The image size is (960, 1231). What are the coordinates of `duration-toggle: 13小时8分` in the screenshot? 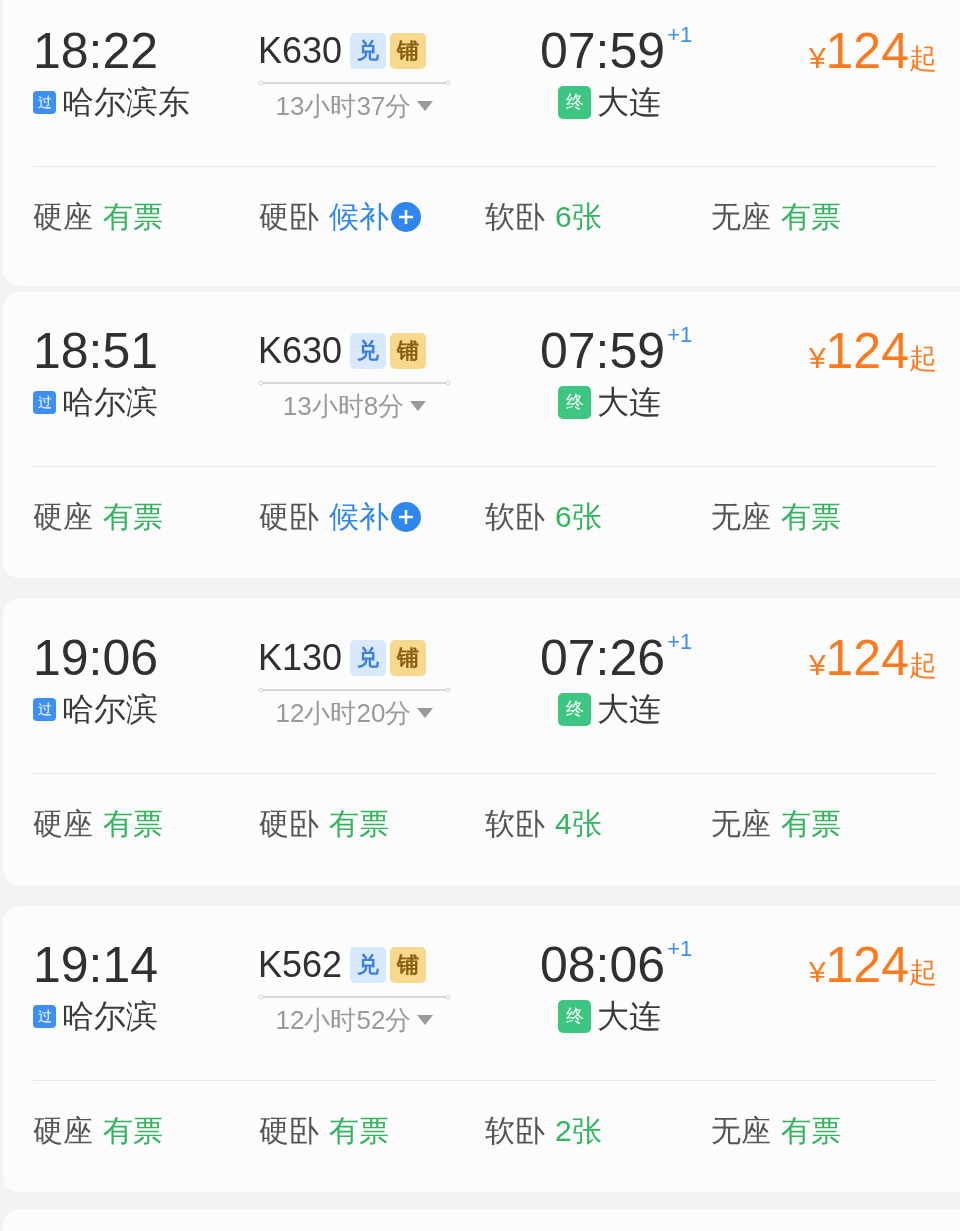 It's located at (354, 406).